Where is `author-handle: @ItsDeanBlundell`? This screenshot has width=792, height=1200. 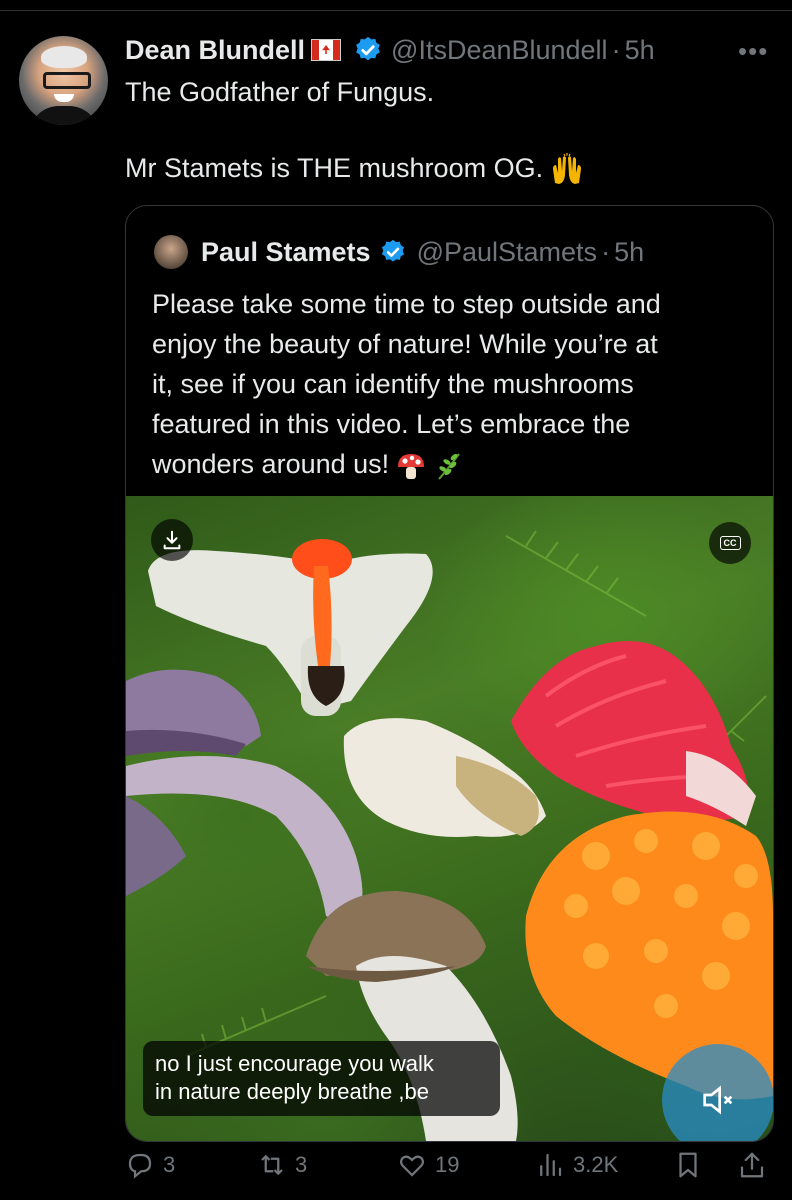
author-handle: @ItsDeanBlundell is located at coordinates (499, 50).